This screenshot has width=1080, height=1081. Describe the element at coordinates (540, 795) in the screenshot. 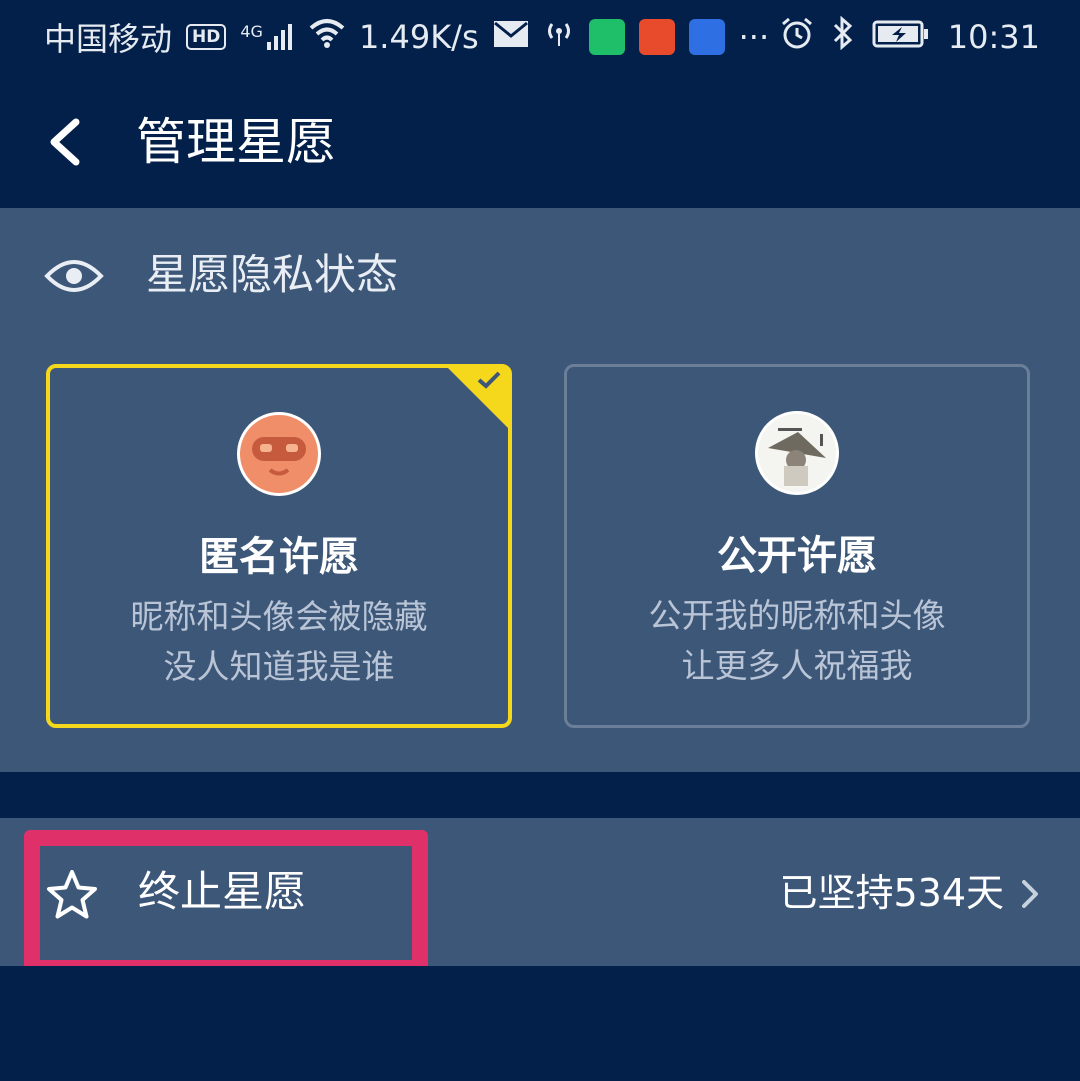

I see `section-divider` at that location.